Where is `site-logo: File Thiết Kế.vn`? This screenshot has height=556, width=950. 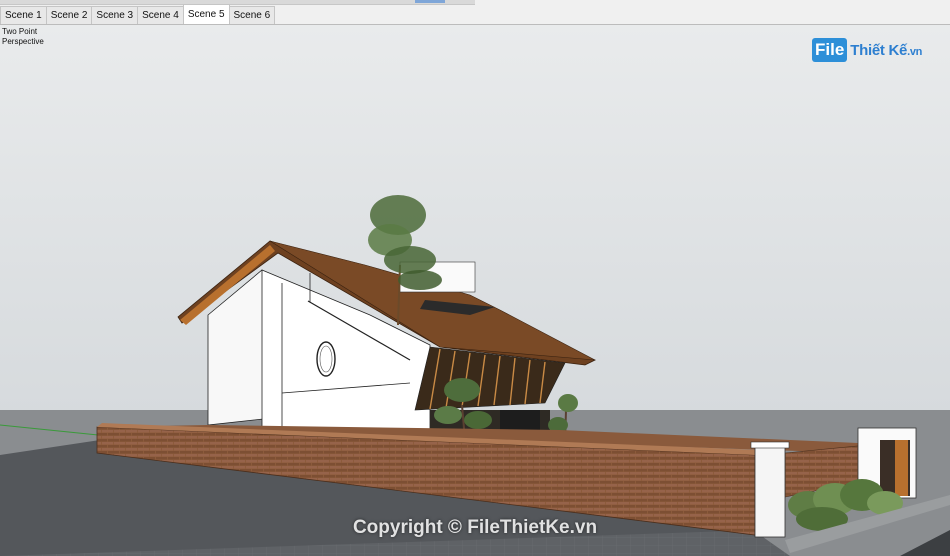 site-logo: File Thiết Kế.vn is located at coordinates (867, 50).